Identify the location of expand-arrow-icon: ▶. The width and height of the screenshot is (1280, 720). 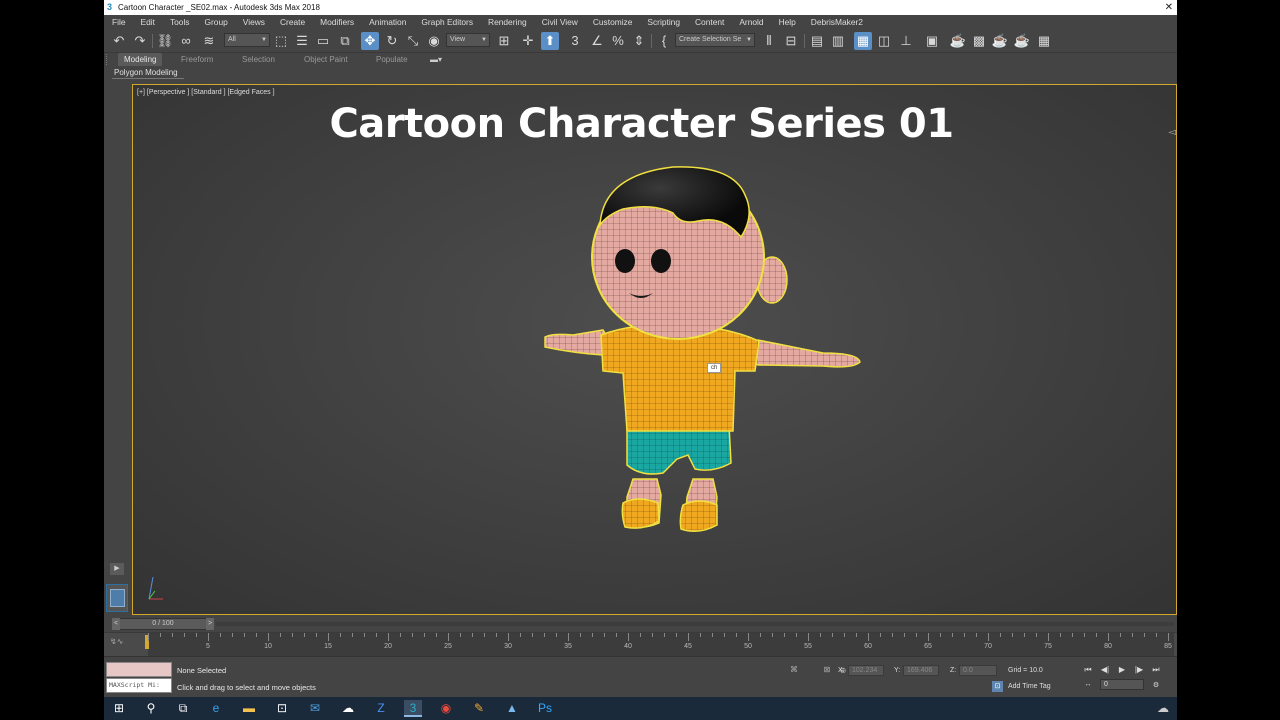
(117, 569).